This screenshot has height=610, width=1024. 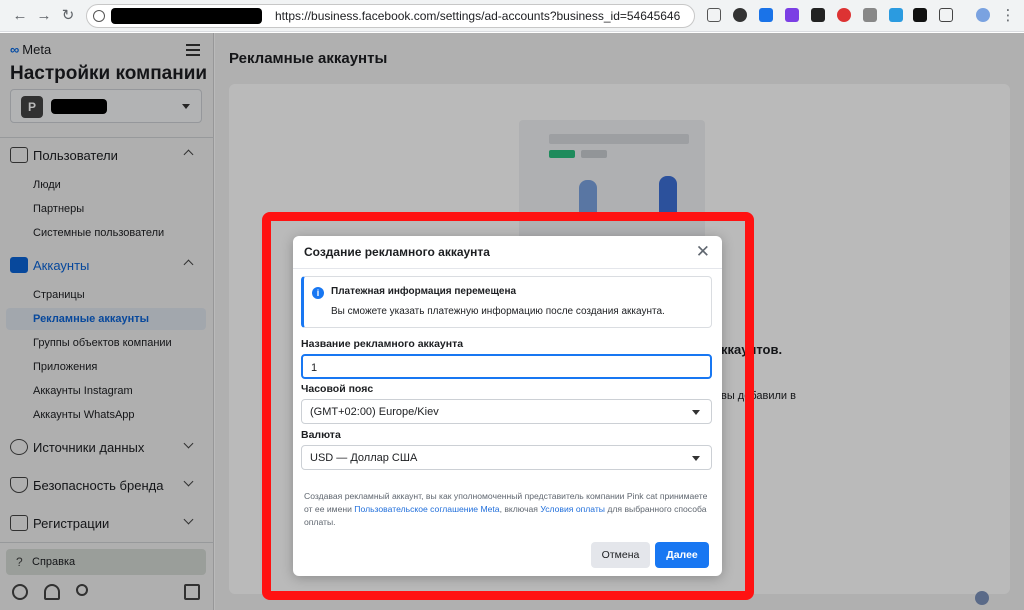 I want to click on timezone-select: (GMT+02:00) Europe/Kiev, so click(x=506, y=411).